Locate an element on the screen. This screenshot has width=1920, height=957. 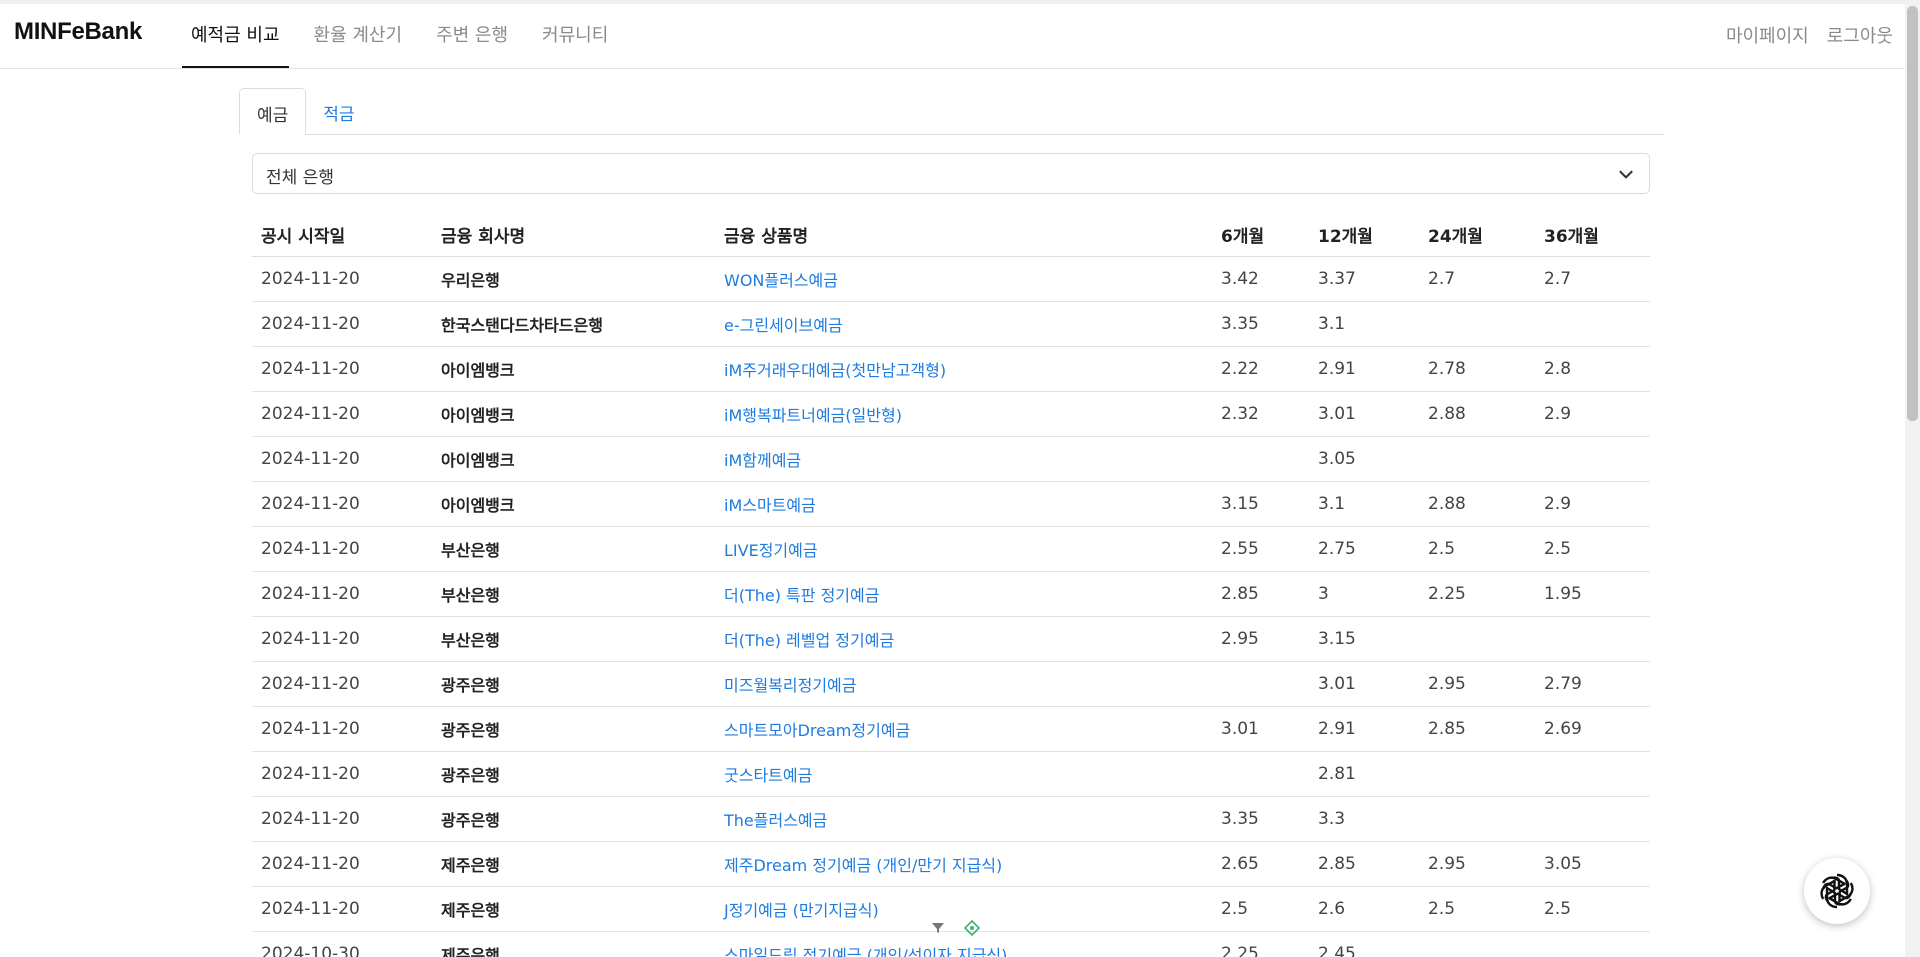
brand-logo: MINFeBank is located at coordinates (78, 32).